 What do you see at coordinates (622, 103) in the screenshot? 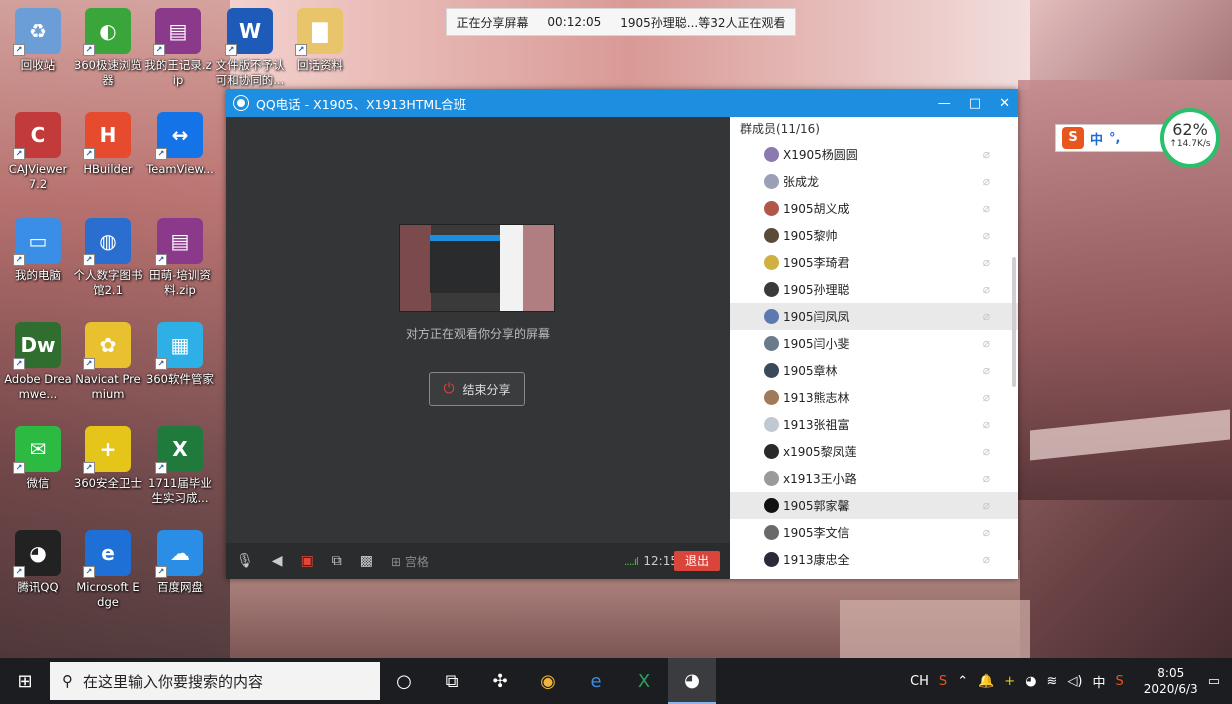
I see `qq-window-titlebar: QQ电话 - X1905、X1913HTML合班 — □ ✕` at bounding box center [622, 103].